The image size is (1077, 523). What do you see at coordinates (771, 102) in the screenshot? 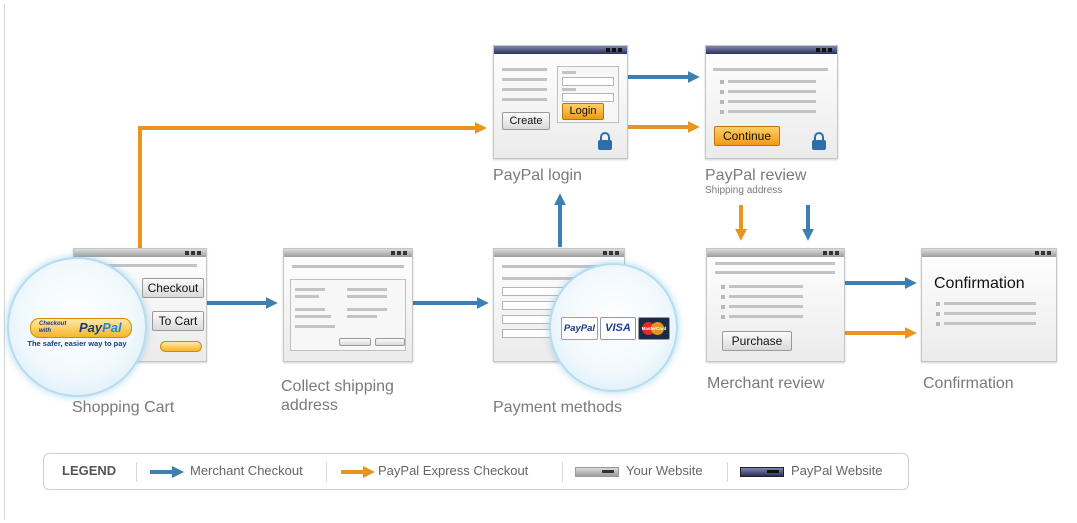
I see `paypal-review-window: Continue` at bounding box center [771, 102].